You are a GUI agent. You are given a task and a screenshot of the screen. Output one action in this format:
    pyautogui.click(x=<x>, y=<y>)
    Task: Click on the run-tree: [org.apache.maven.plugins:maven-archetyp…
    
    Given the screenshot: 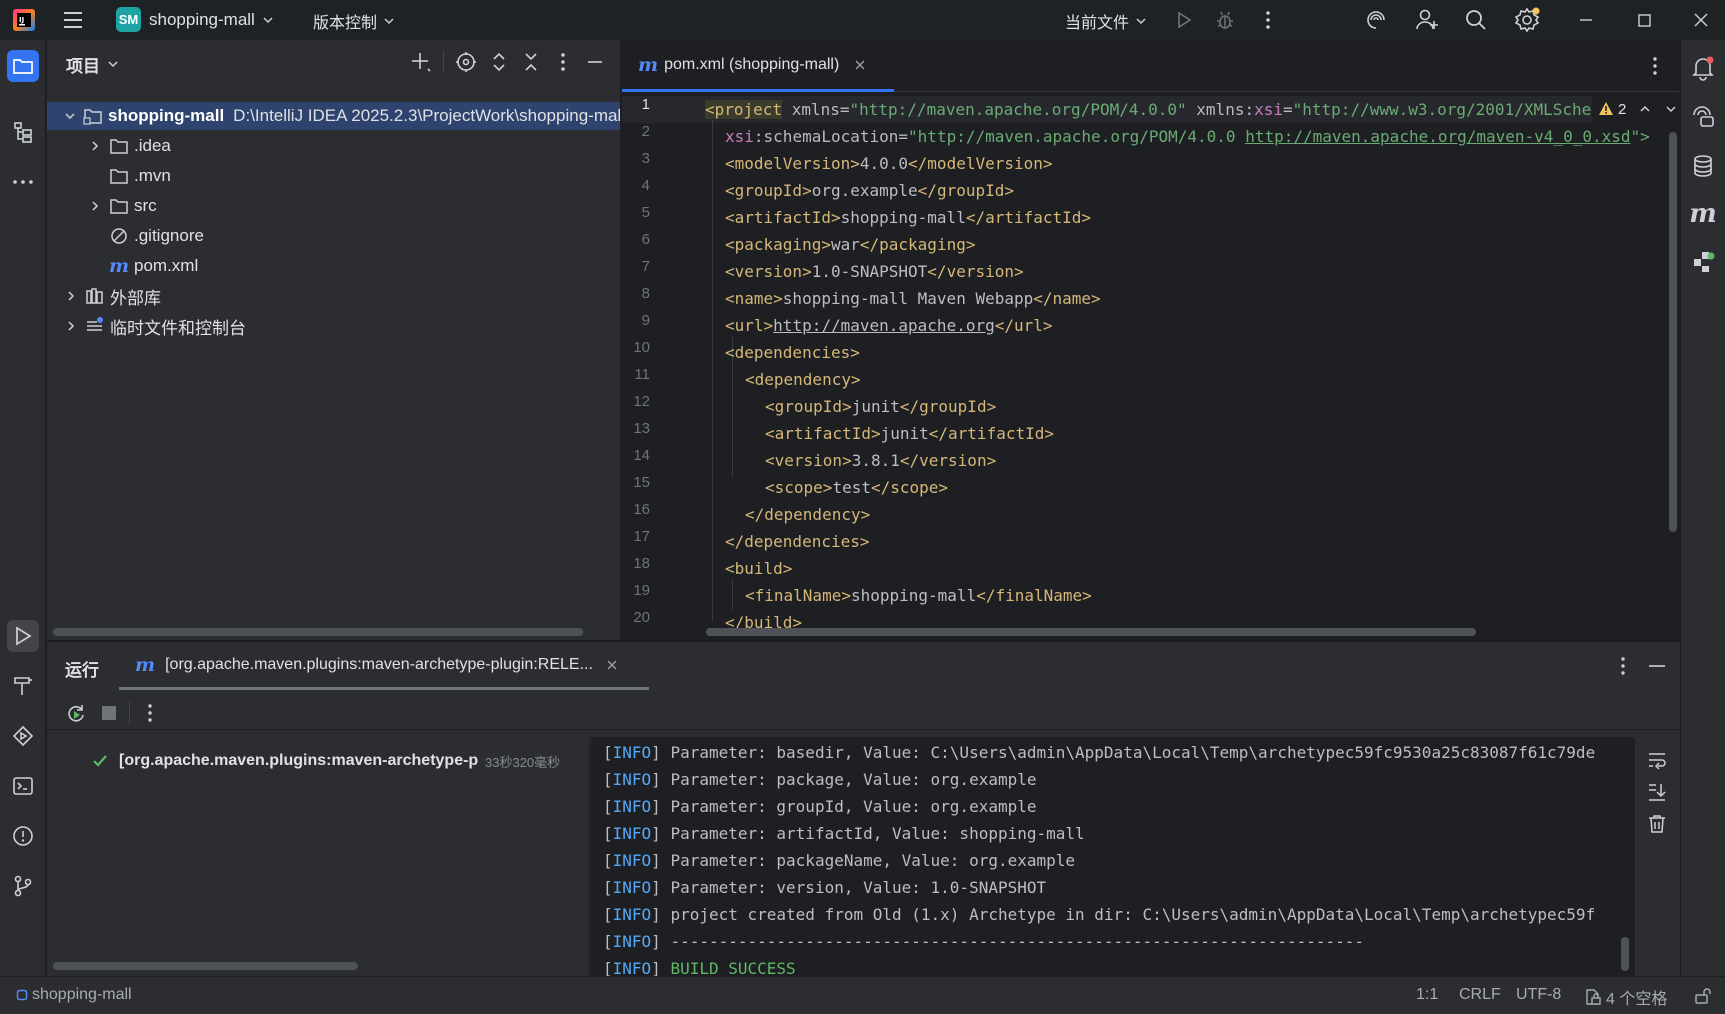 What is the action you would take?
    pyautogui.click(x=318, y=856)
    